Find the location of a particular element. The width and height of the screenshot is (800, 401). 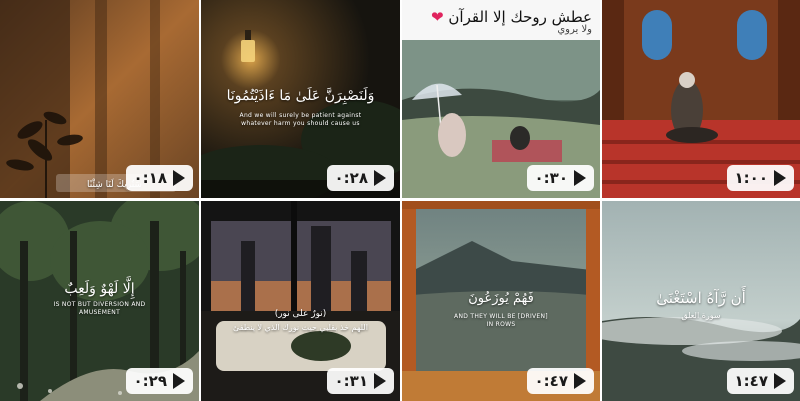

video-thumbnail-4: ١:٠٠ is located at coordinates (701, 99).